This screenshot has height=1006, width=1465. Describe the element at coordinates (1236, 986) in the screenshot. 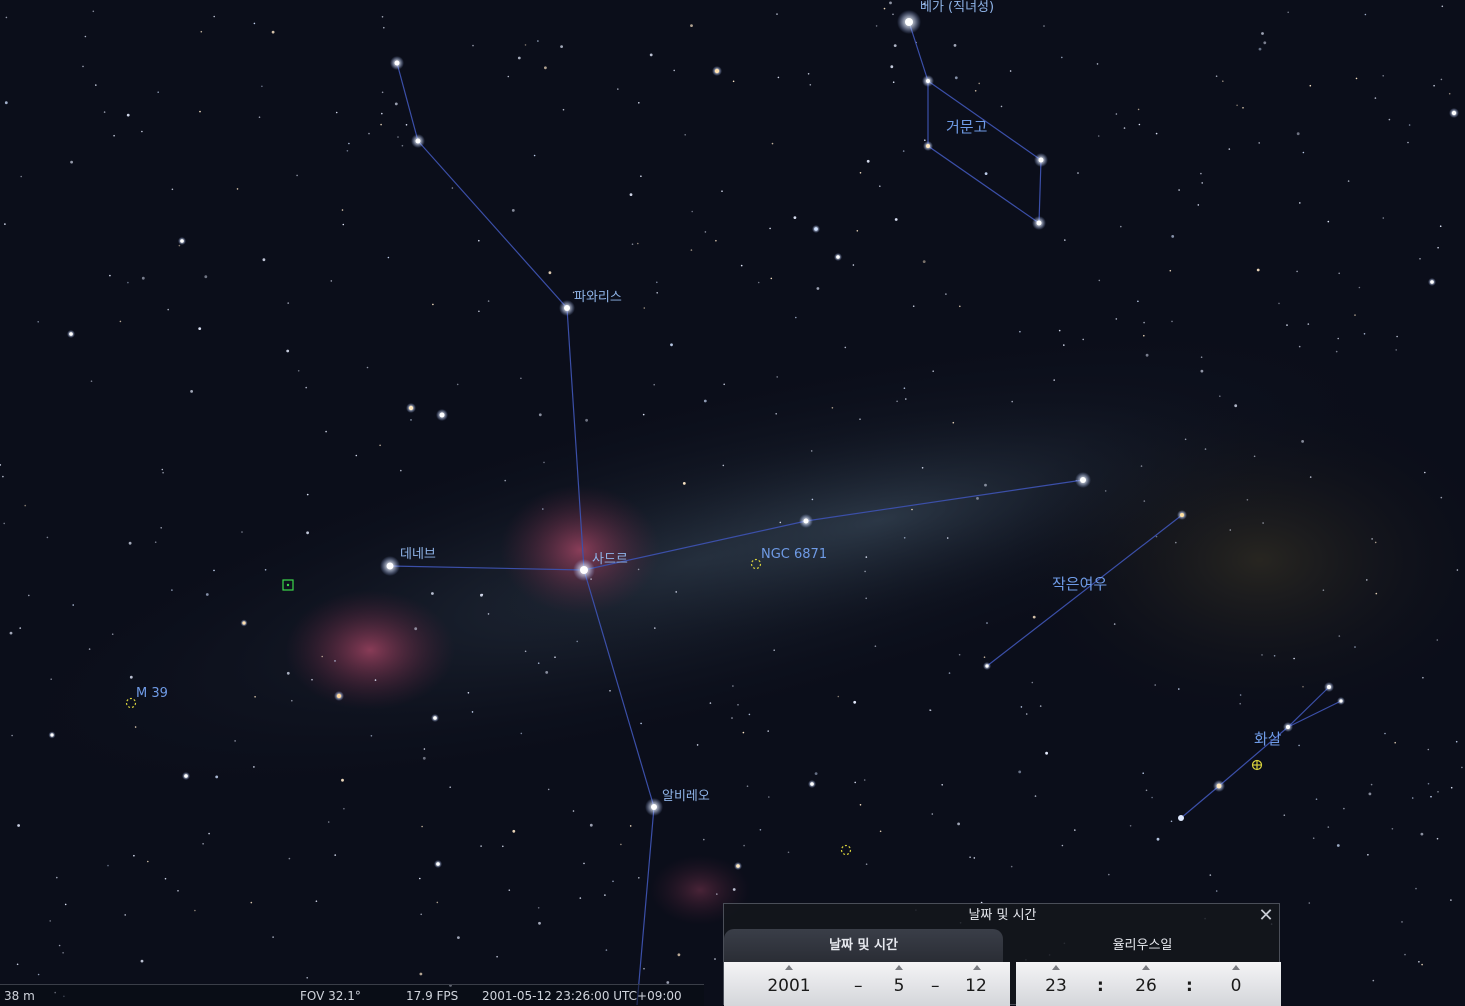

I see `second-spinbox: 0` at that location.